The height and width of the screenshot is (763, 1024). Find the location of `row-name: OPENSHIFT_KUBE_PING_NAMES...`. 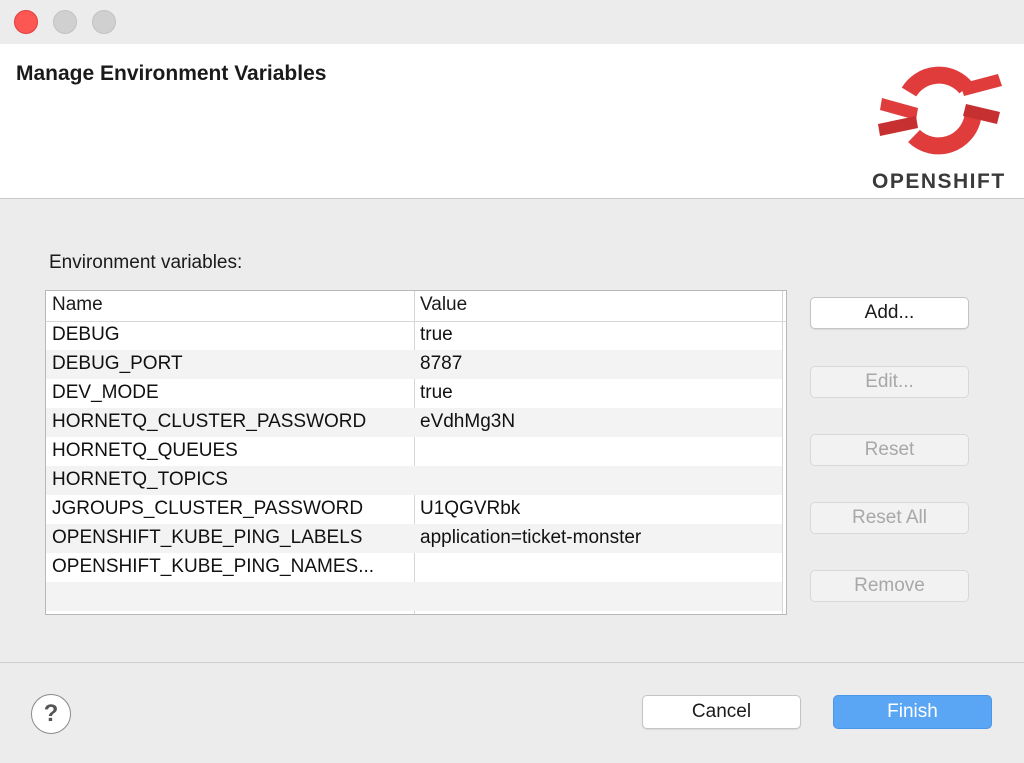

row-name: OPENSHIFT_KUBE_PING_NAMES... is located at coordinates (213, 566).